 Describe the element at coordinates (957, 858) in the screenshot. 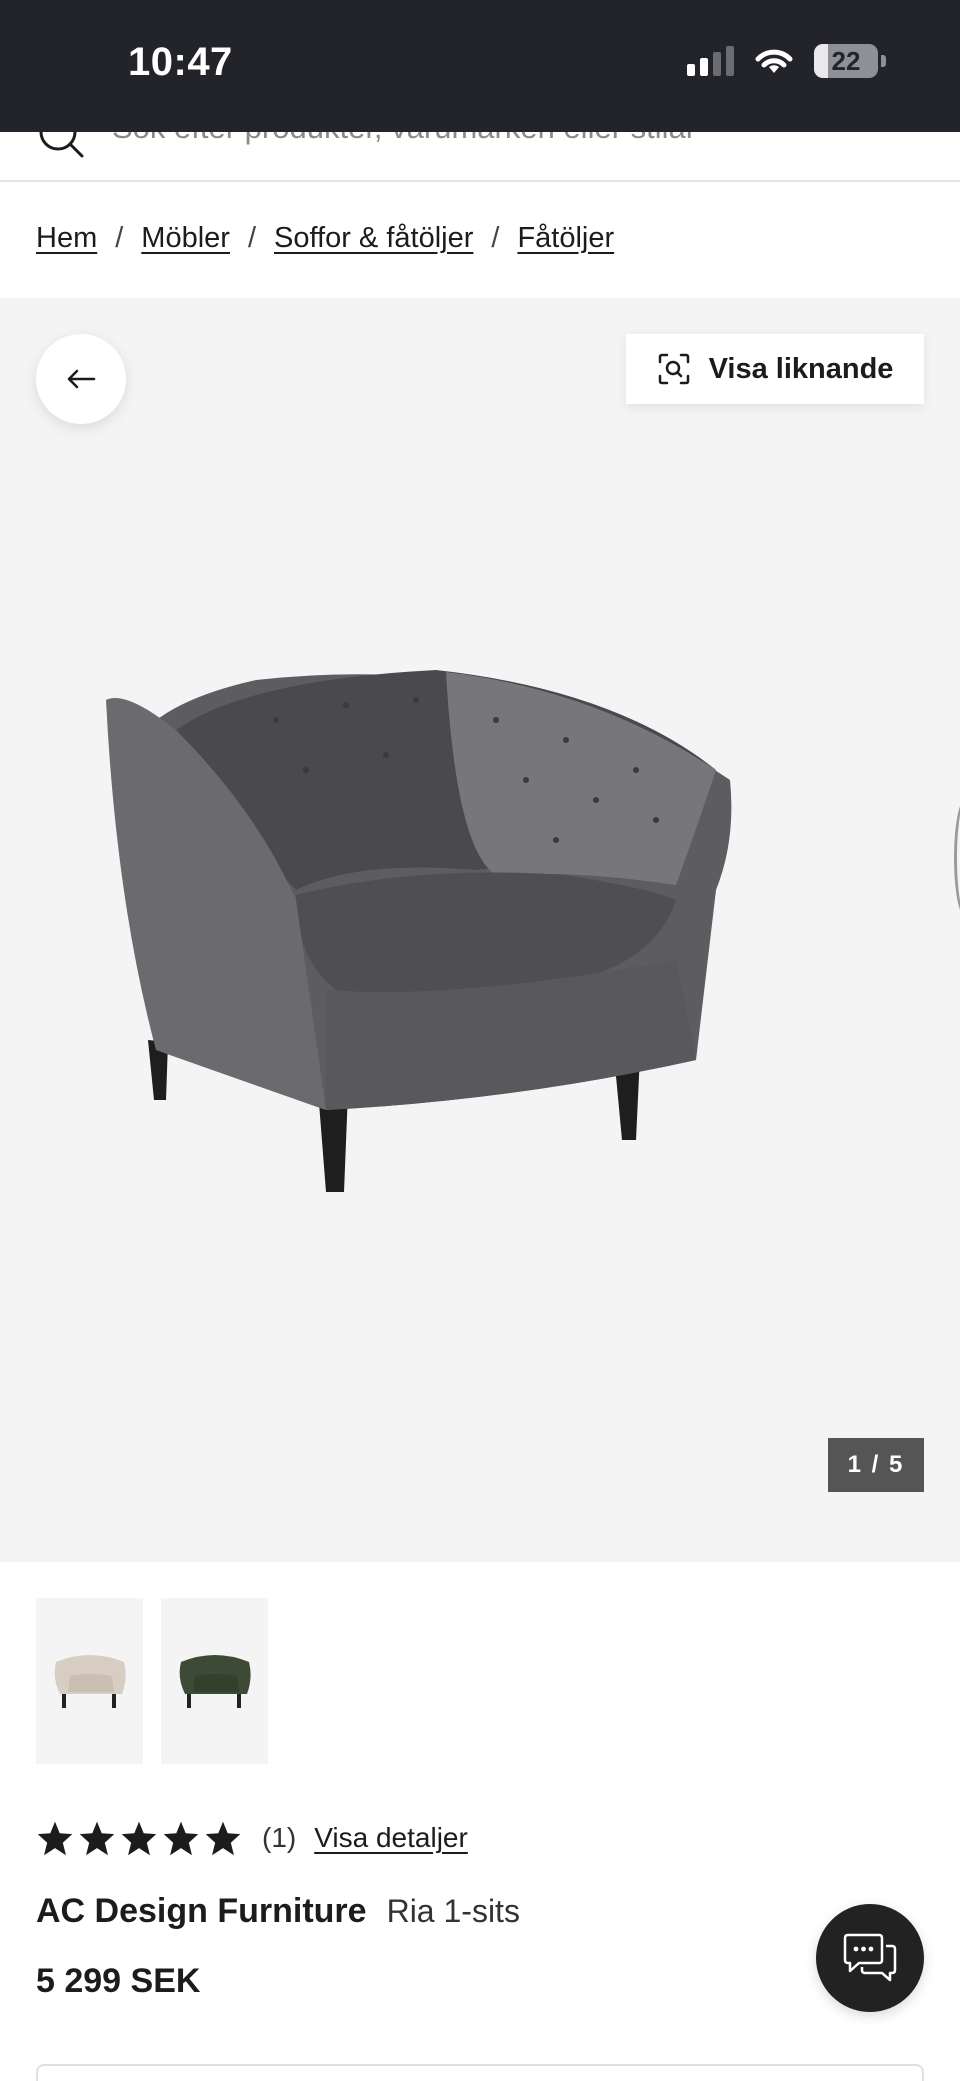

I see `next-image-peek` at that location.